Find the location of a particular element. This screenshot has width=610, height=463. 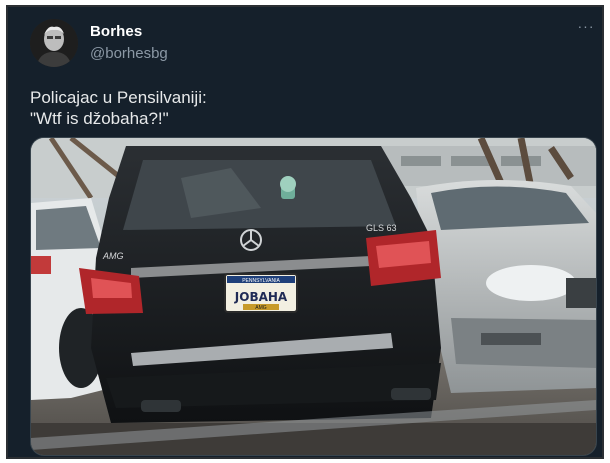

author-handle: @borhesbg is located at coordinates (129, 53).